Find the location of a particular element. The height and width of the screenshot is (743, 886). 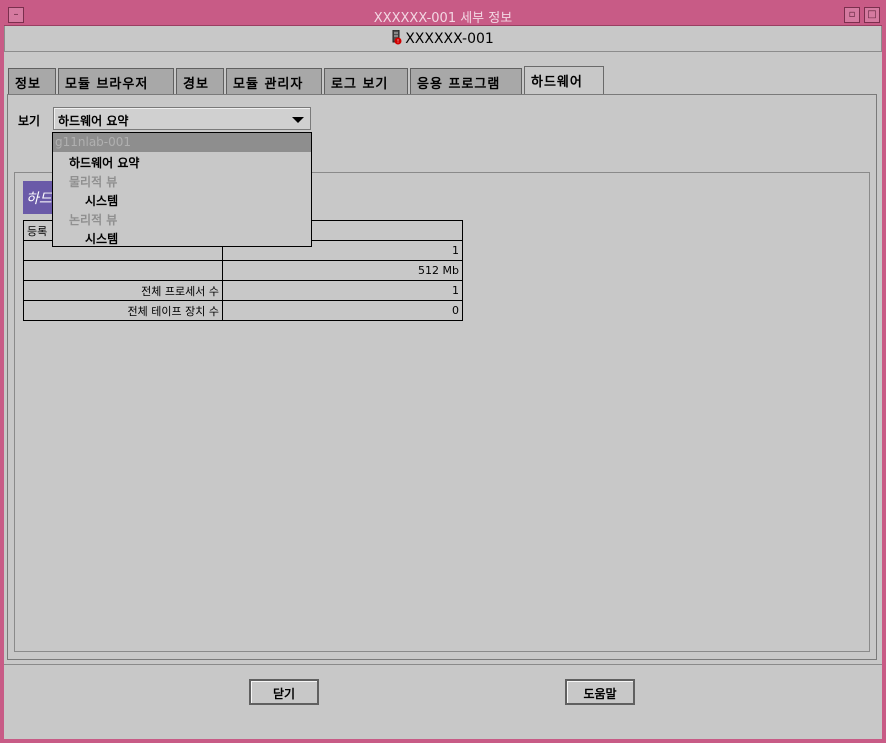

dropdown-item-logical-system: 시스템 is located at coordinates (182, 237).